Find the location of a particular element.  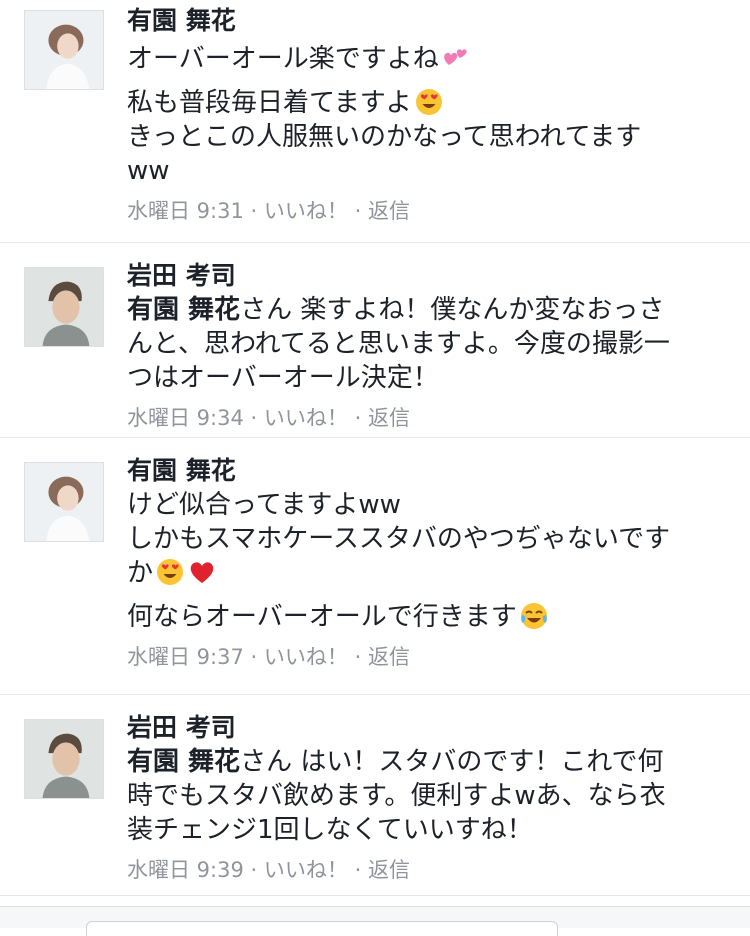

comment-meta: 水曜日 9:37 · いいね！ · 返信 is located at coordinates (420, 657).